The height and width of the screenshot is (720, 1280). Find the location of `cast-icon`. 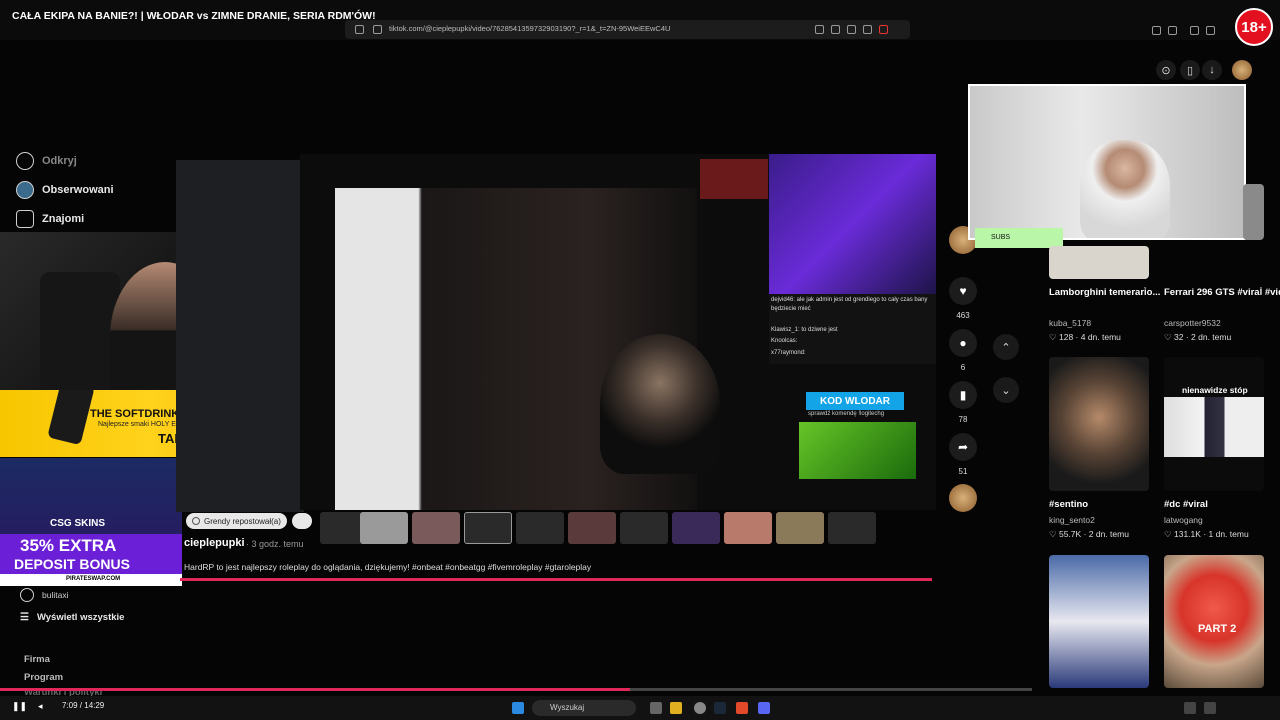

cast-icon is located at coordinates (851, 29).